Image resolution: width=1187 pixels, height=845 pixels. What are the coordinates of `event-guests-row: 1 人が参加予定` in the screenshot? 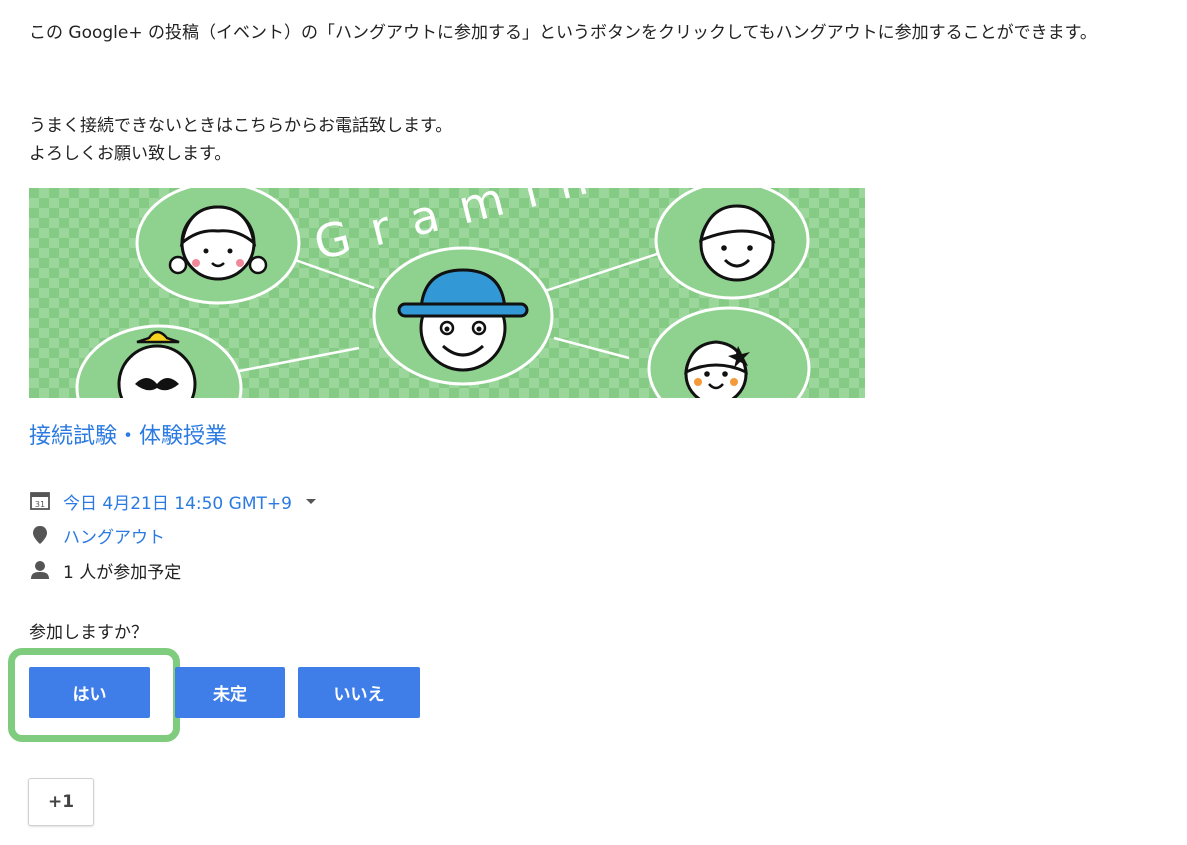 It's located at (105, 570).